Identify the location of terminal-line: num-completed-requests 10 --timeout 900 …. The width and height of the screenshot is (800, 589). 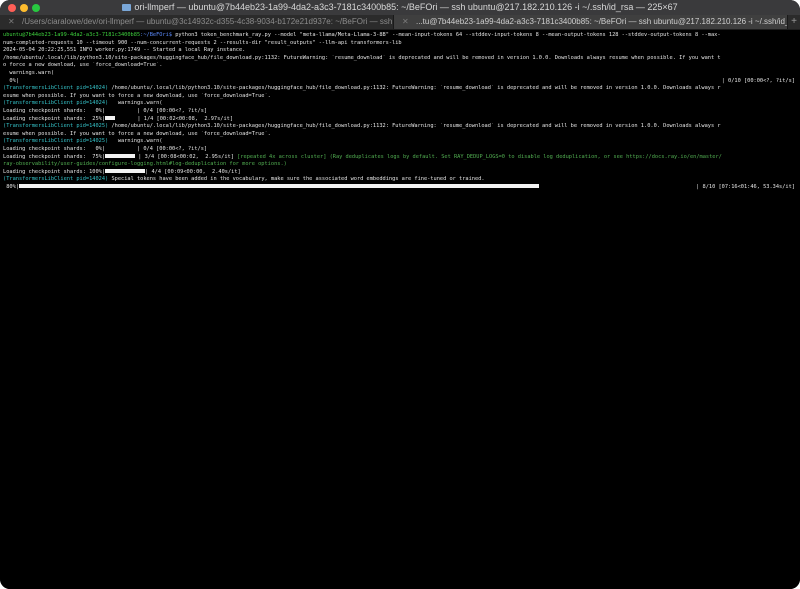
(202, 42).